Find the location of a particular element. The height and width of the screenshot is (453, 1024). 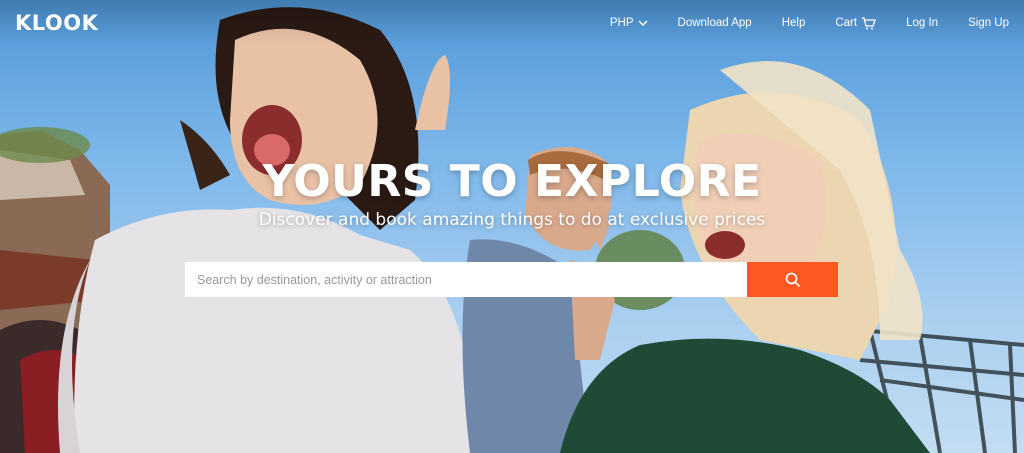

currency-selector: PHP is located at coordinates (629, 23).